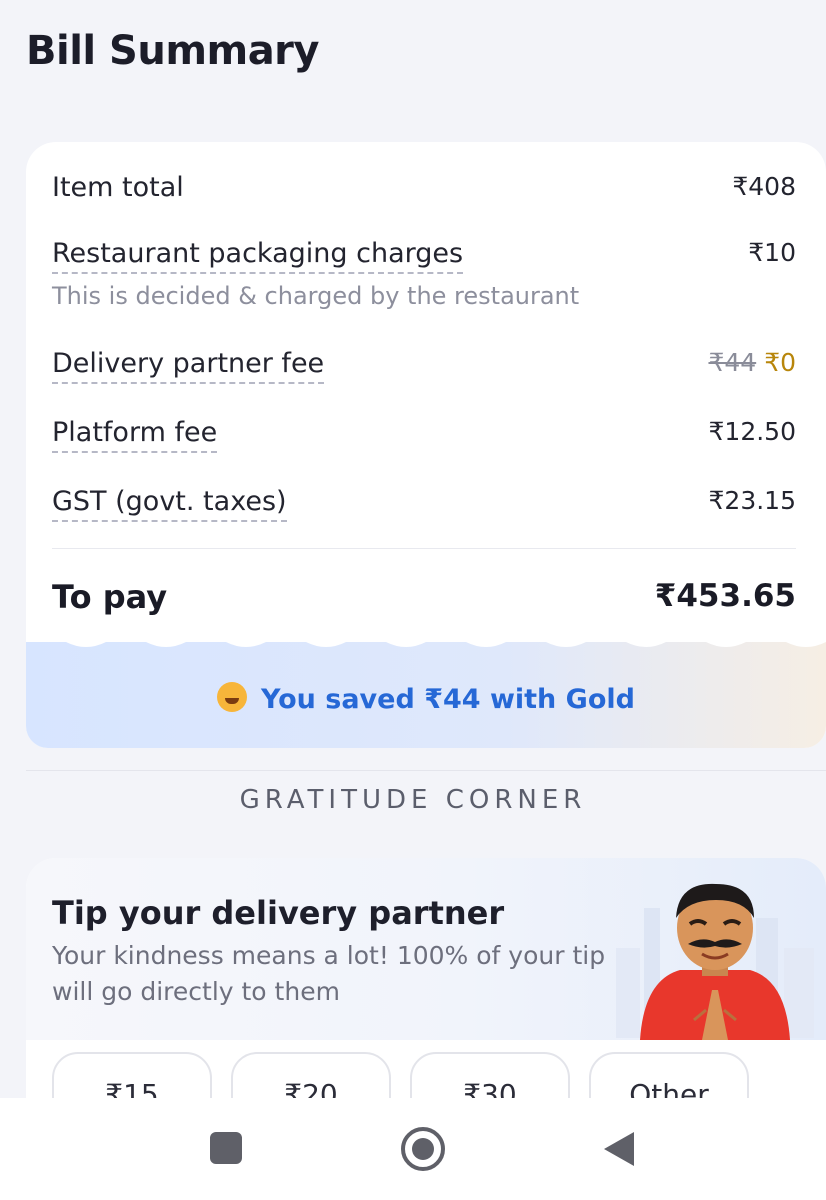 The height and width of the screenshot is (1200, 826). Describe the element at coordinates (424, 504) in the screenshot. I see `gst-row: GST (govt. taxes) ₹23.15` at that location.